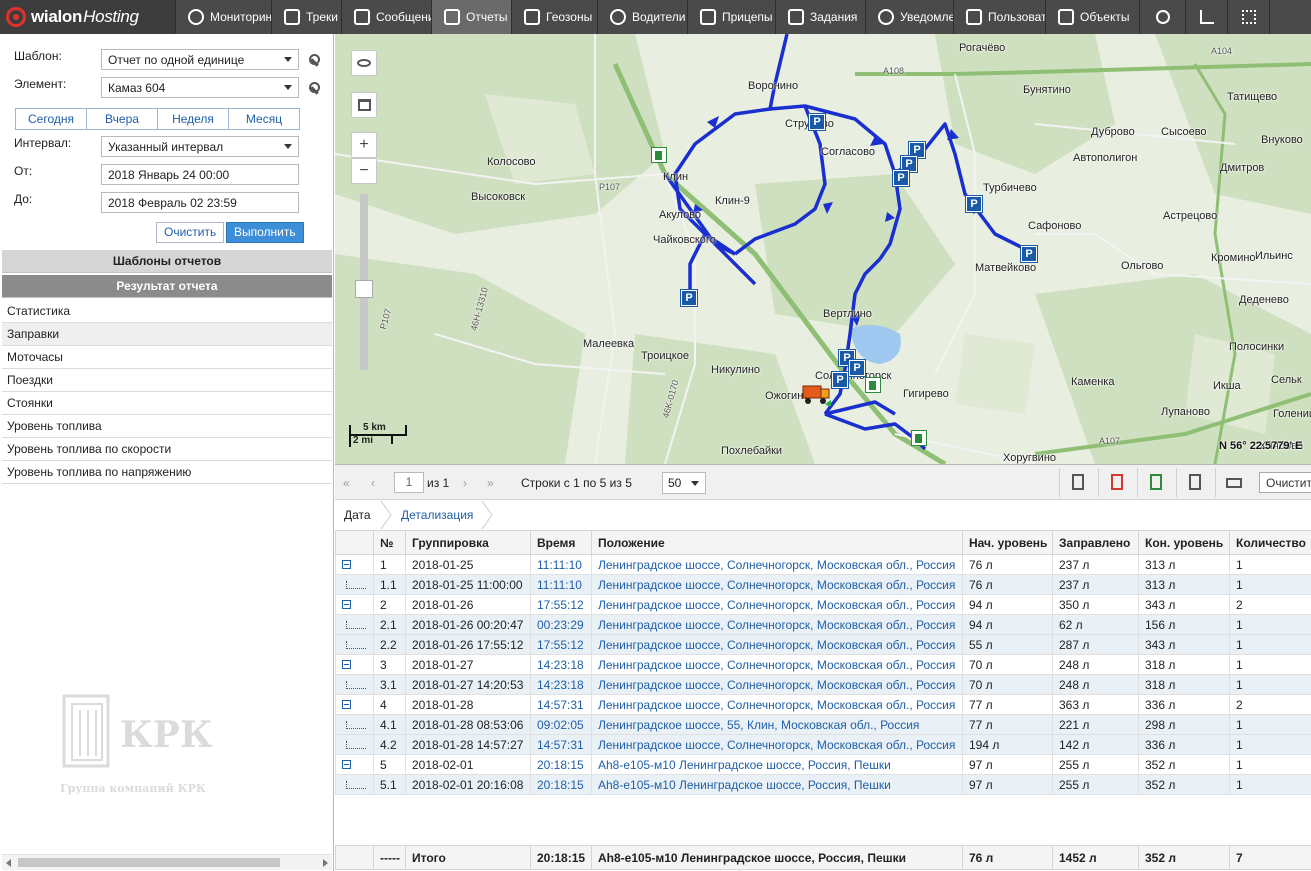  Describe the element at coordinates (364, 289) in the screenshot. I see `zoom-slider-handle` at that location.